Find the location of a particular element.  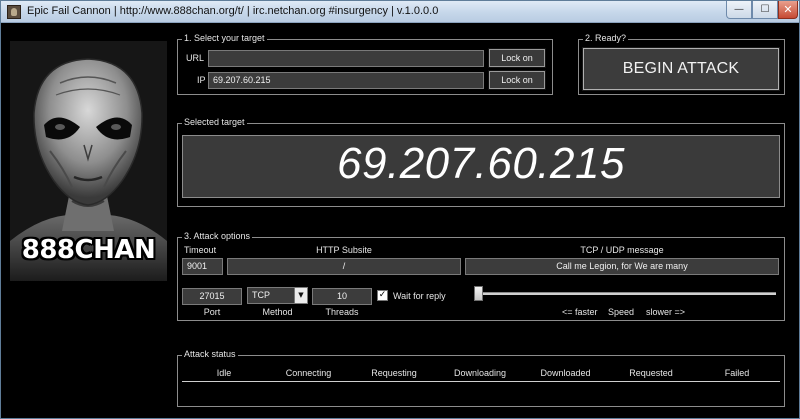

port-label: Port is located at coordinates (212, 312).